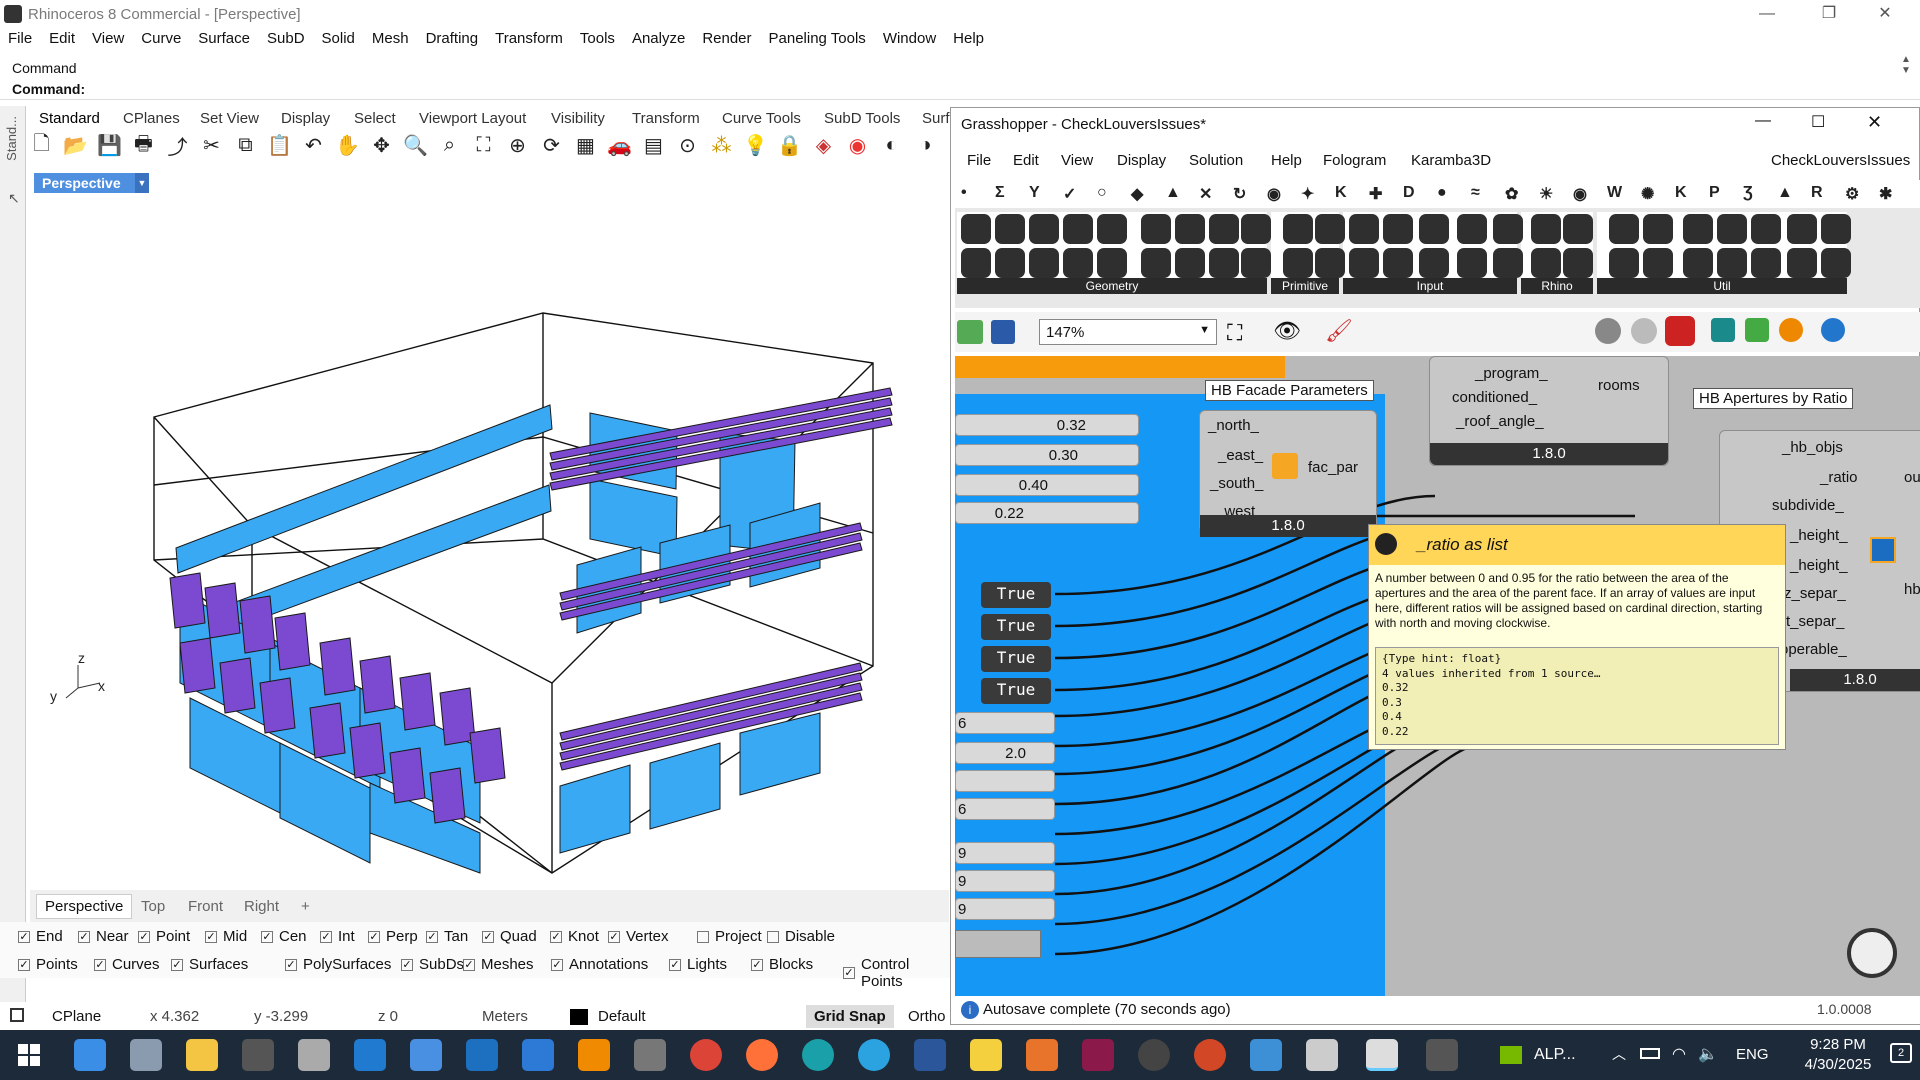 This screenshot has height=1080, width=1920. I want to click on ap-input-z-separ: z_separ_, so click(1815, 593).